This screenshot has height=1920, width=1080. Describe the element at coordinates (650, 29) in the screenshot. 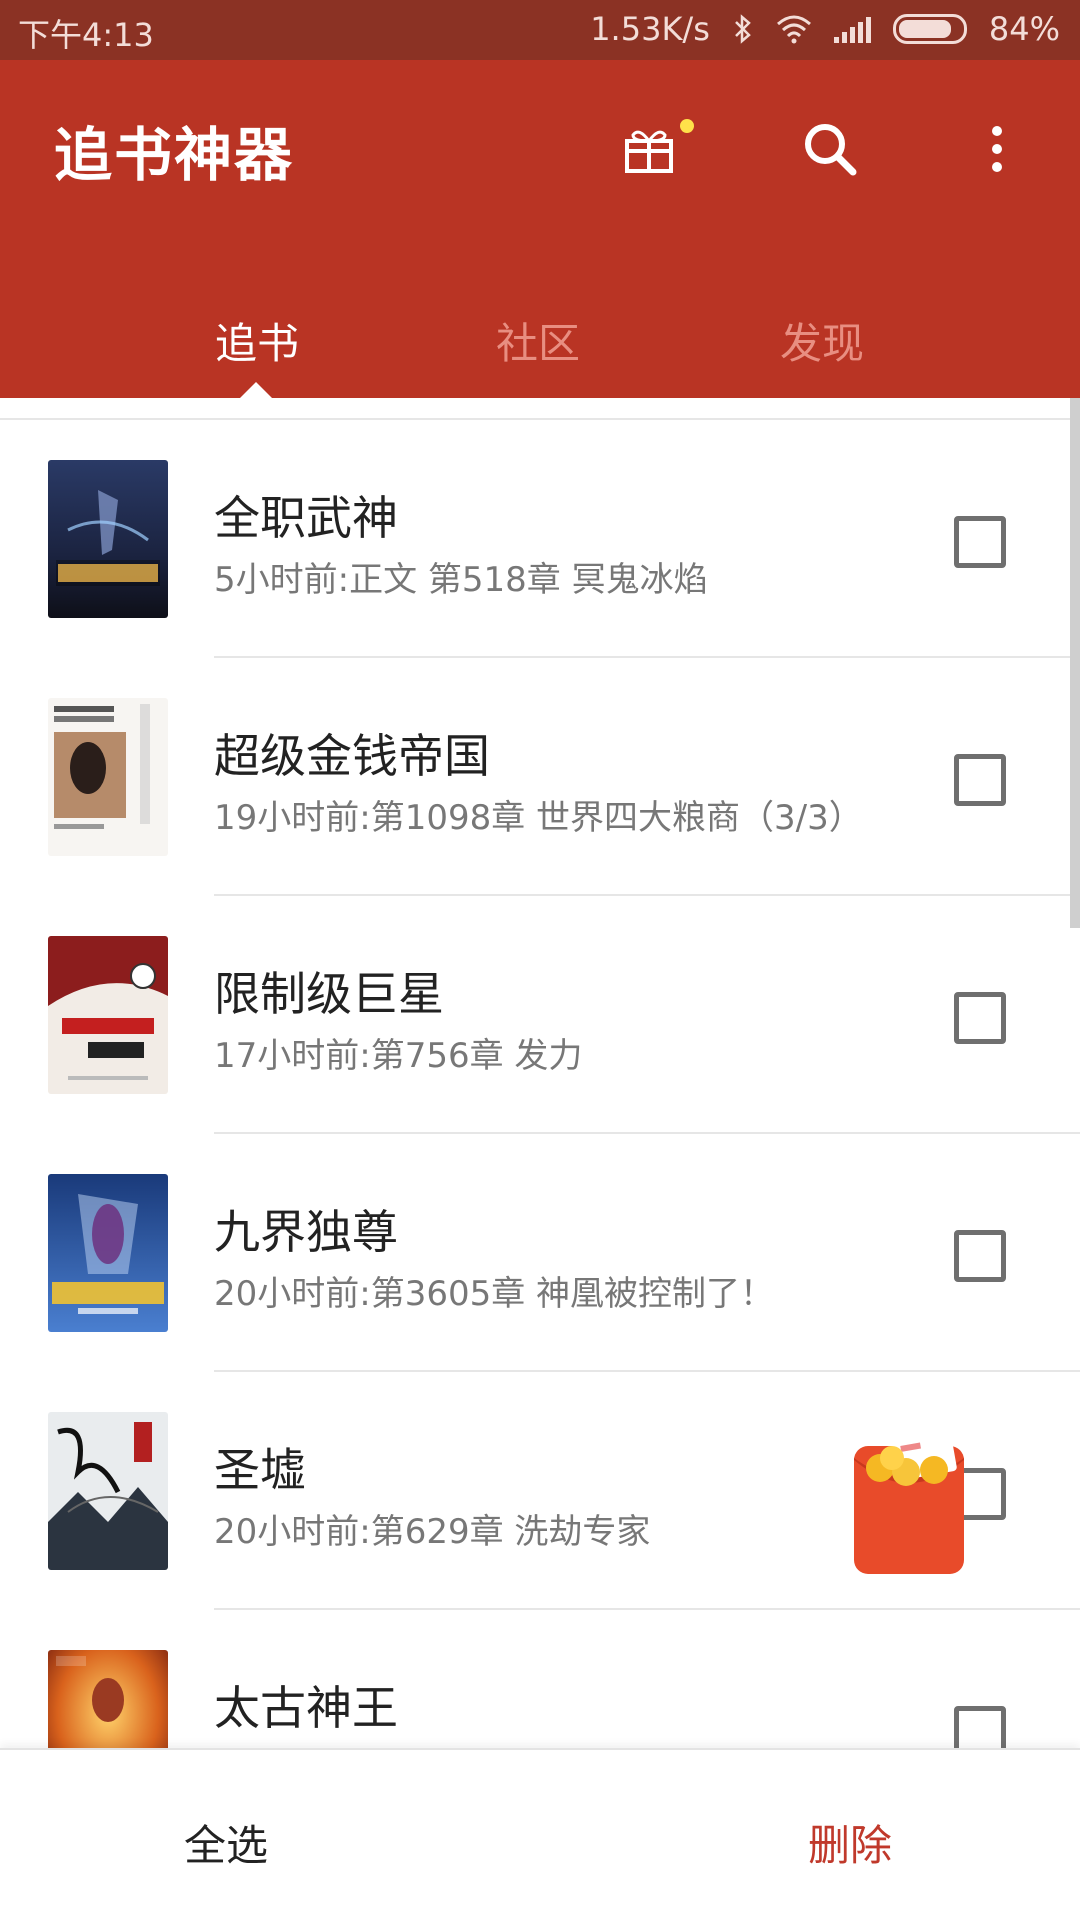

I see `network-speed: 1.53K/s` at that location.